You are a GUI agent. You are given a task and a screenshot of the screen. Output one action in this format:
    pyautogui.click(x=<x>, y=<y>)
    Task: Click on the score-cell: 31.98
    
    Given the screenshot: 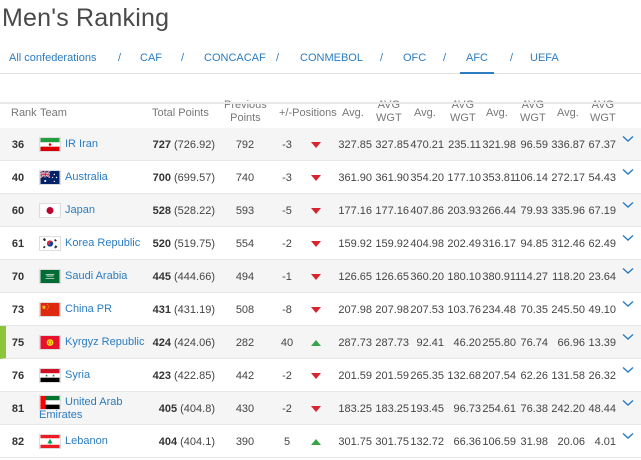 What is the action you would take?
    pyautogui.click(x=534, y=441)
    